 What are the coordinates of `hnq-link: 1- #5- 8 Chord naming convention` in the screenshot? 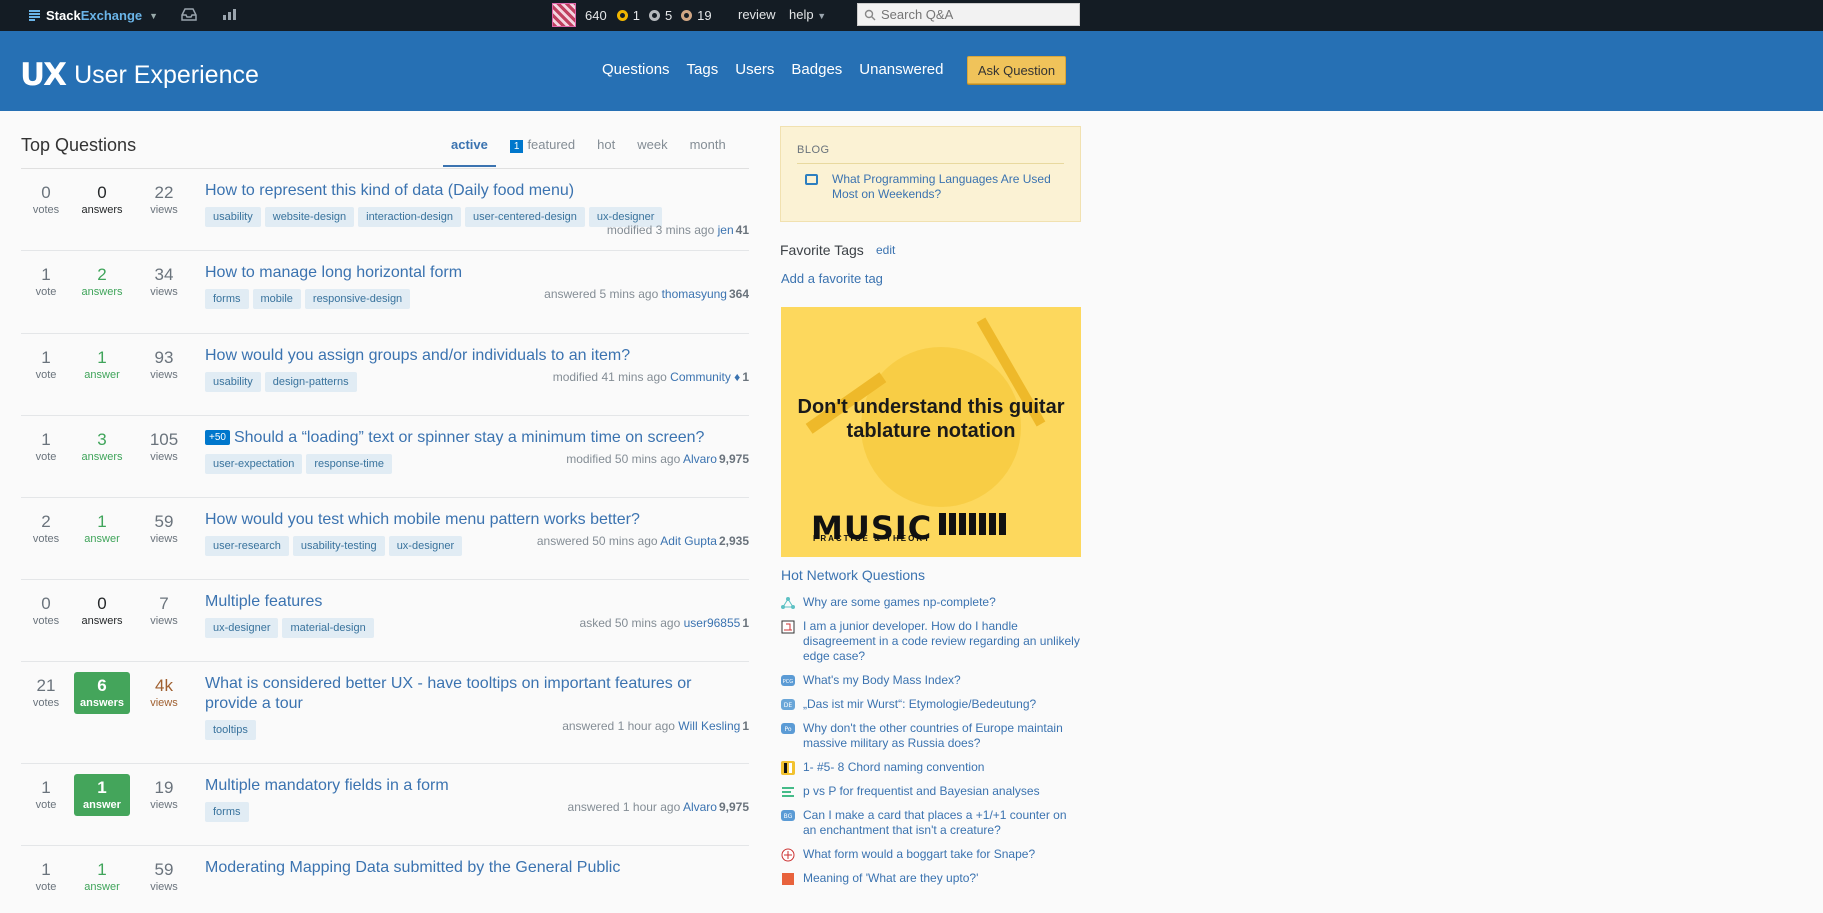 It's located at (893, 767).